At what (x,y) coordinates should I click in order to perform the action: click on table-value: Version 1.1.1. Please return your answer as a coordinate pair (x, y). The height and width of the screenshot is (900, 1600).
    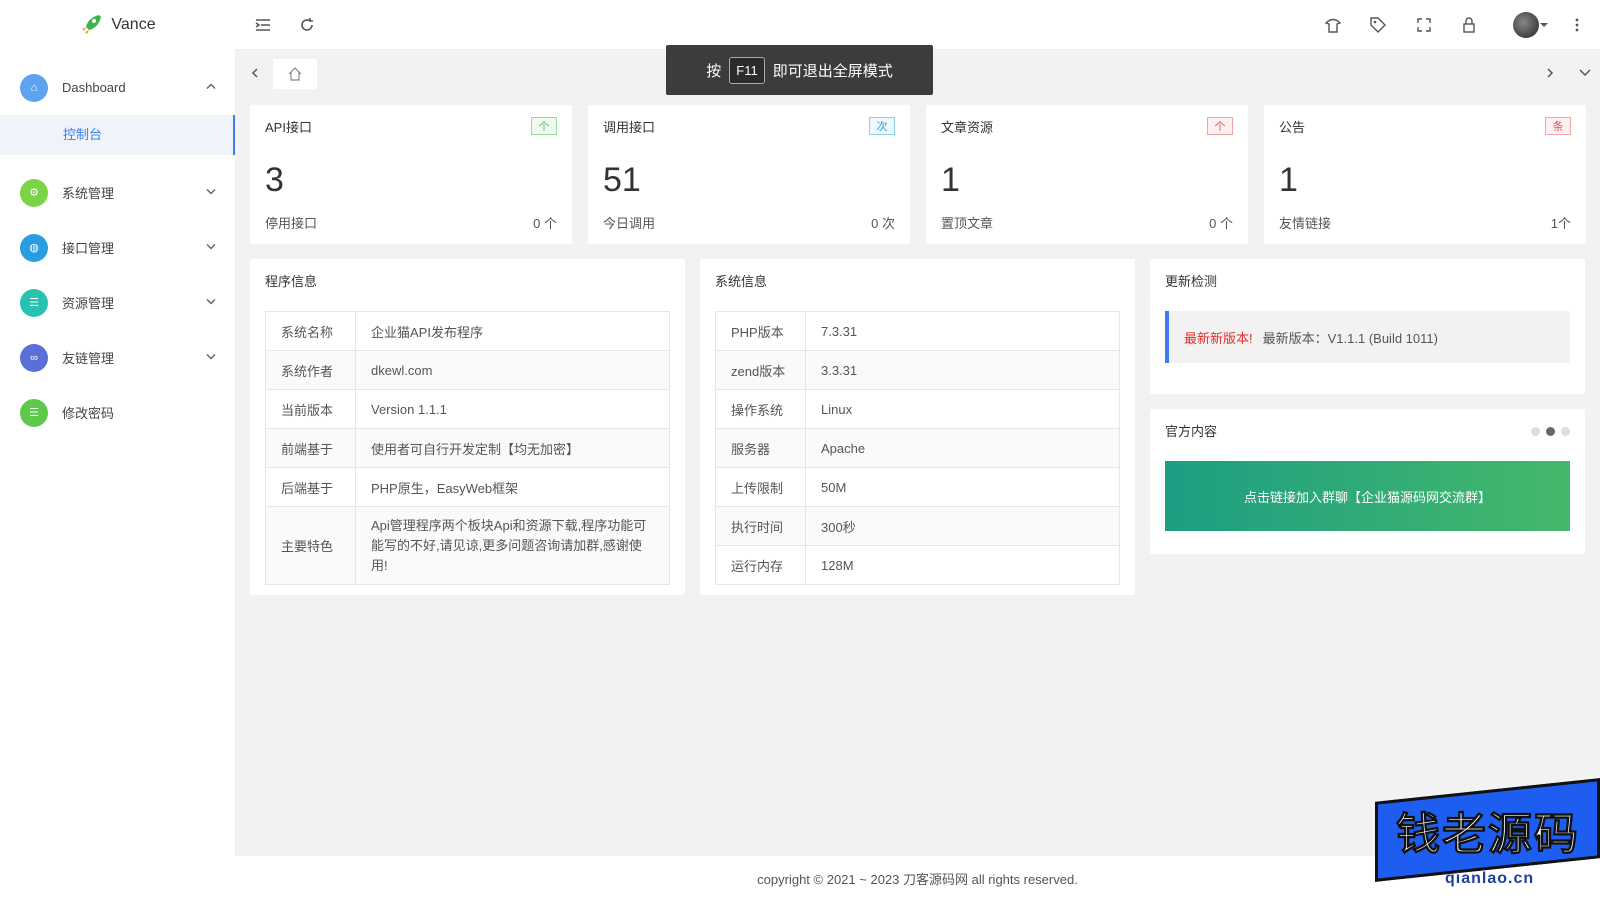
    Looking at the image, I should click on (512, 409).